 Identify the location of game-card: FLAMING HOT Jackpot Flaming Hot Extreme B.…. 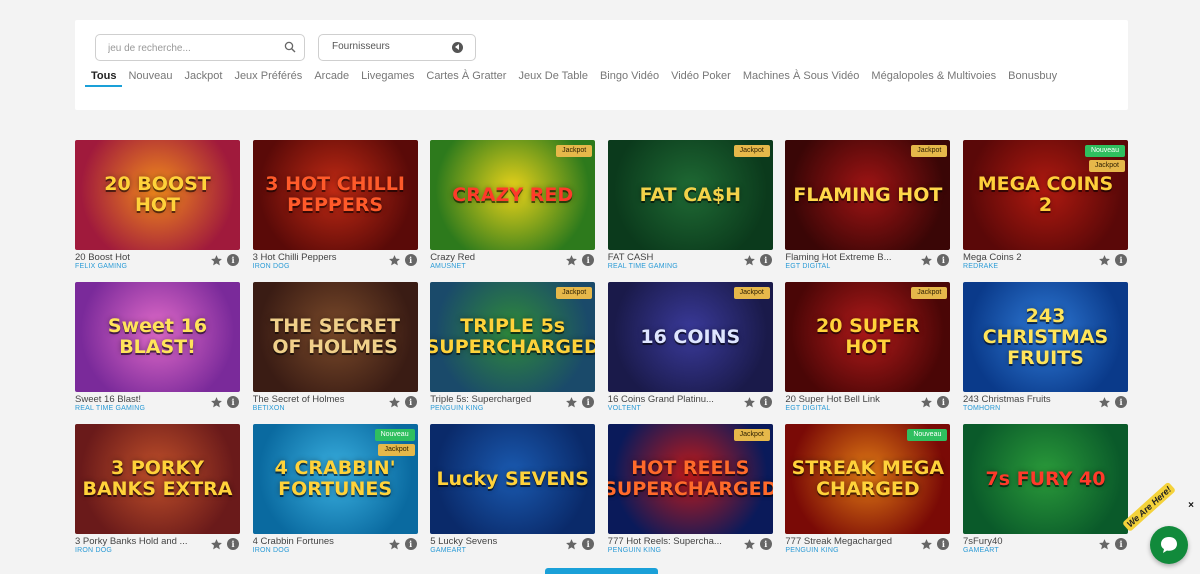
(868, 211).